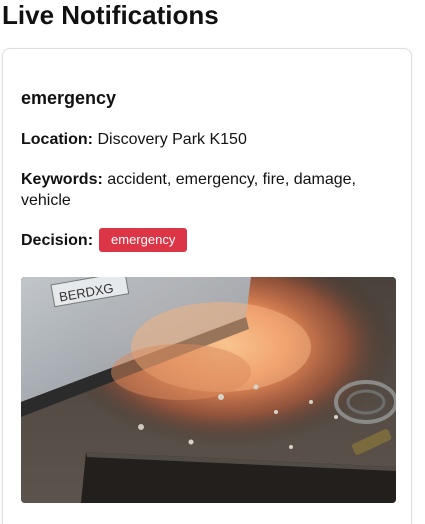 This screenshot has width=425, height=524. What do you see at coordinates (57, 240) in the screenshot?
I see `decision-label: Decision:` at bounding box center [57, 240].